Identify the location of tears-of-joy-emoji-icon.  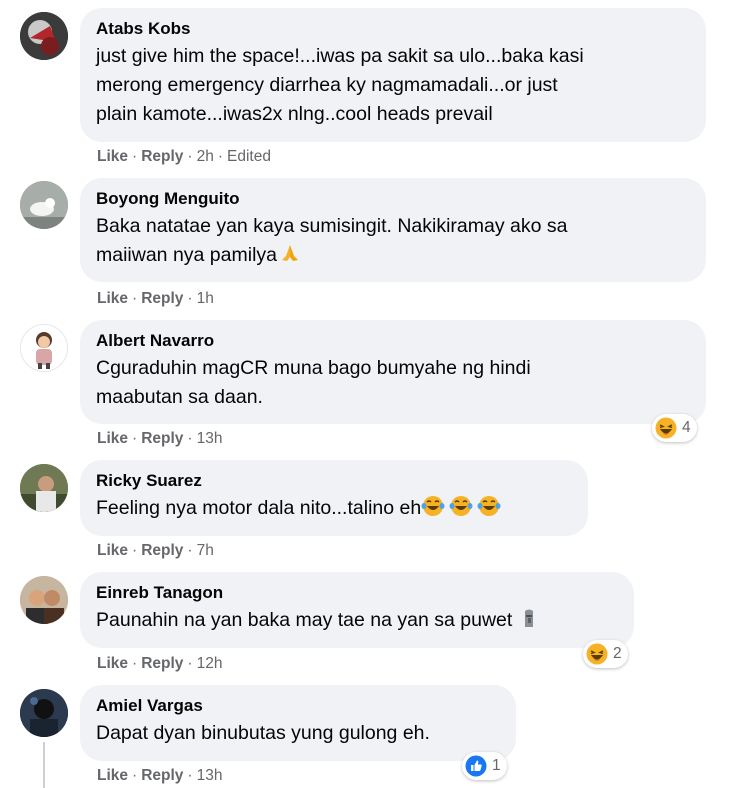
(461, 508).